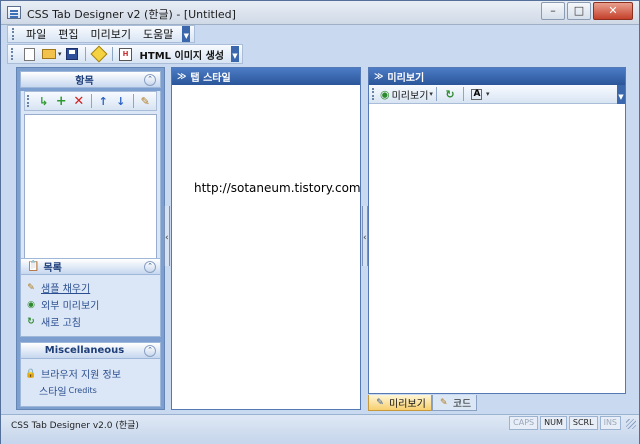  Describe the element at coordinates (145, 101) in the screenshot. I see `edit-item-button: ✎` at that location.